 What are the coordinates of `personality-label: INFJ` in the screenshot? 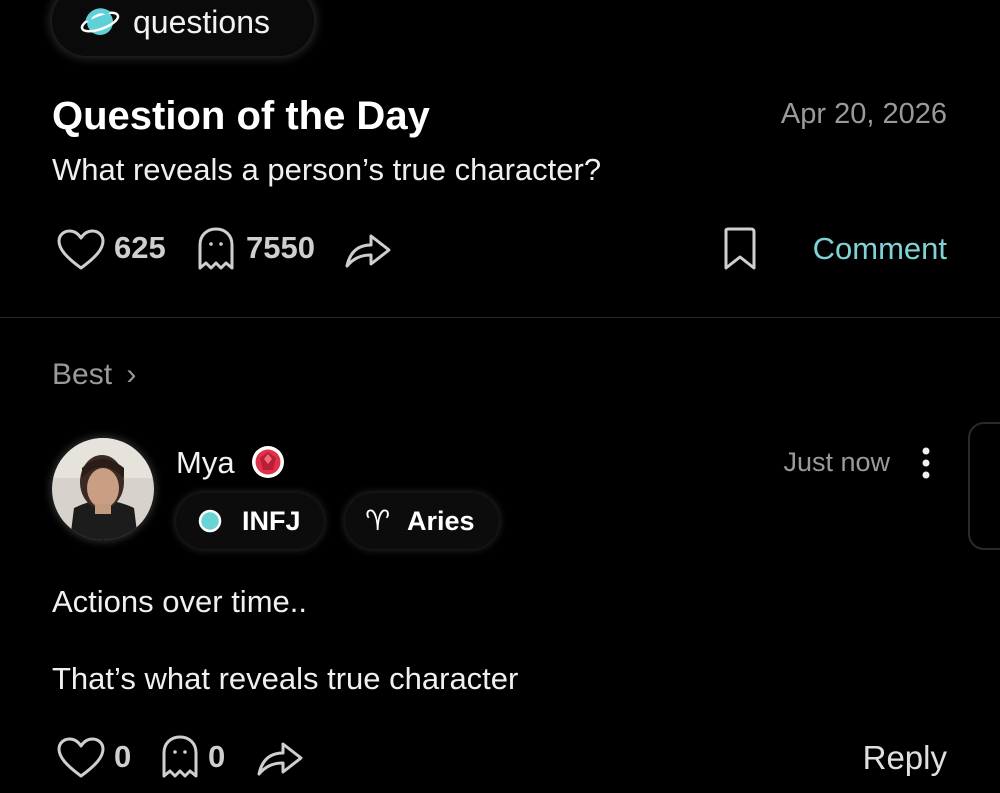 It's located at (271, 521).